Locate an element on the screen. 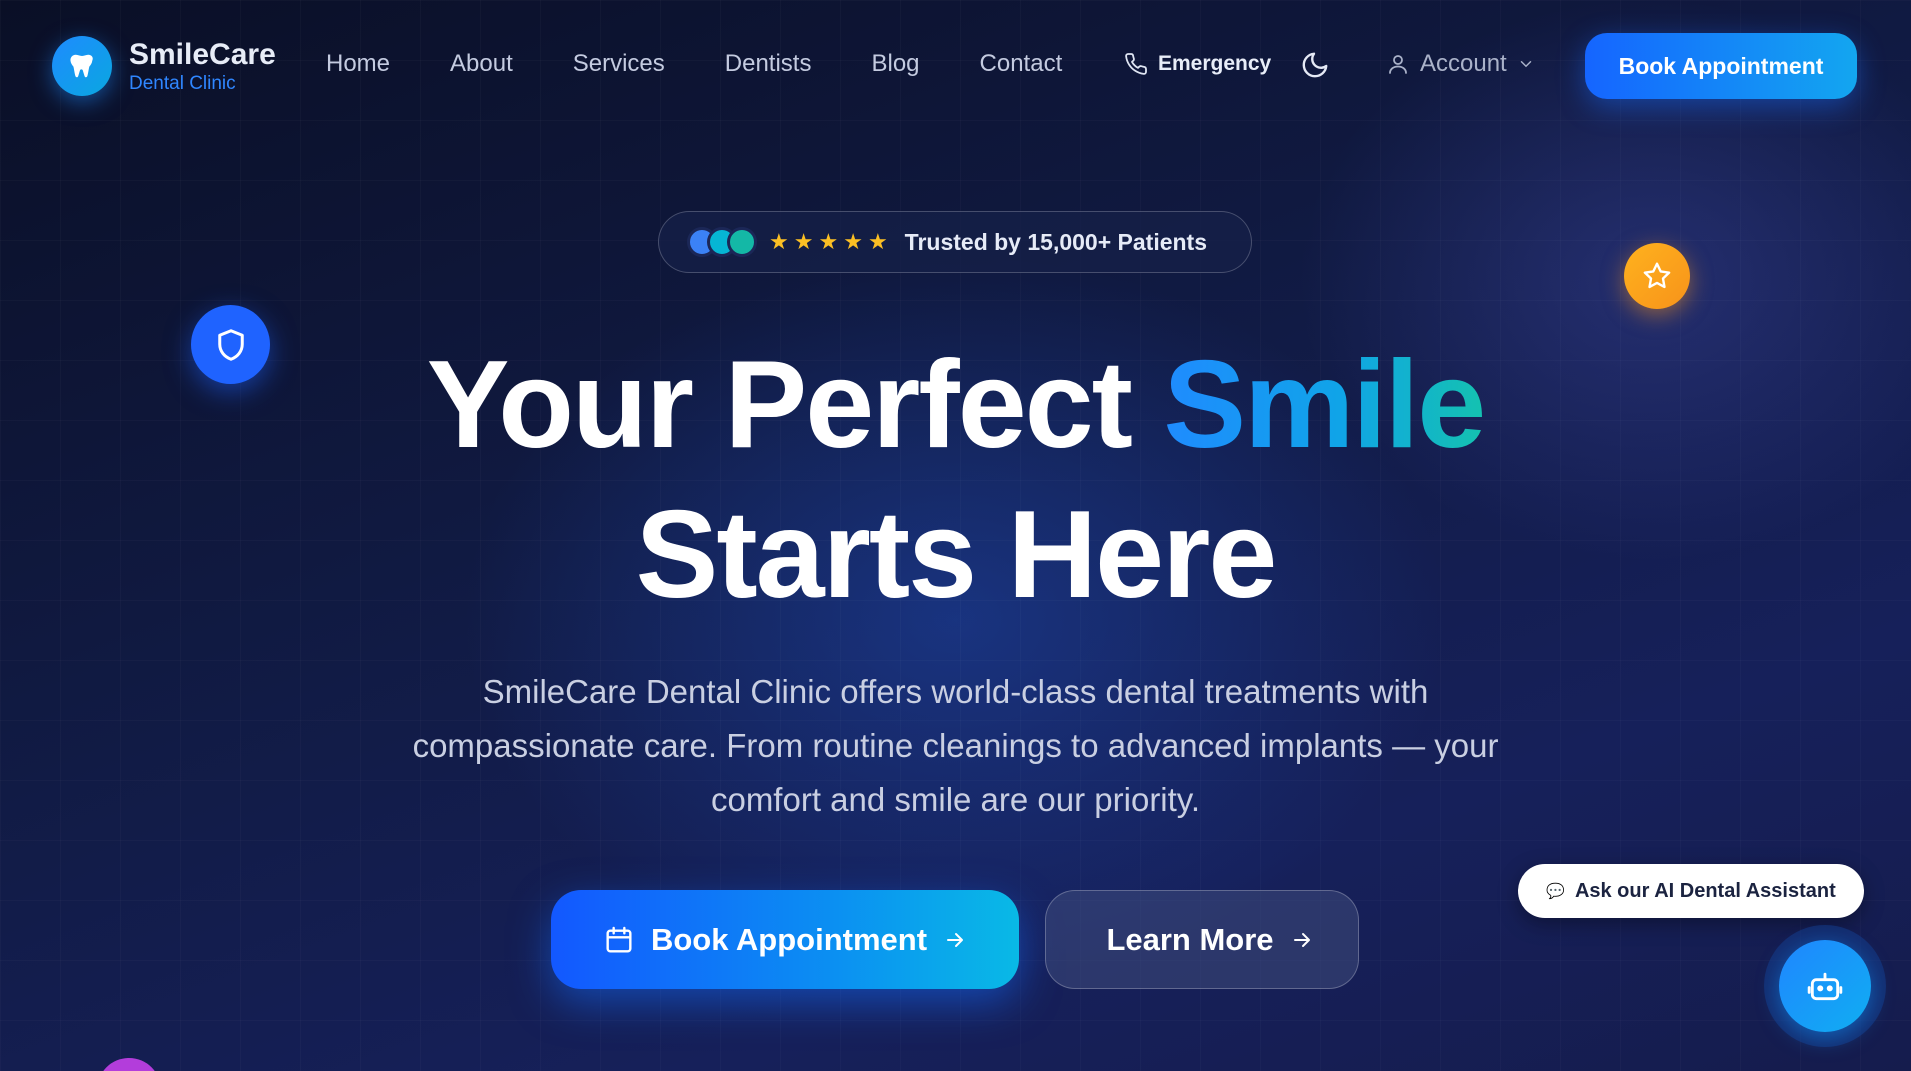 The image size is (1911, 1071). emergency-link: Emergency is located at coordinates (1197, 64).